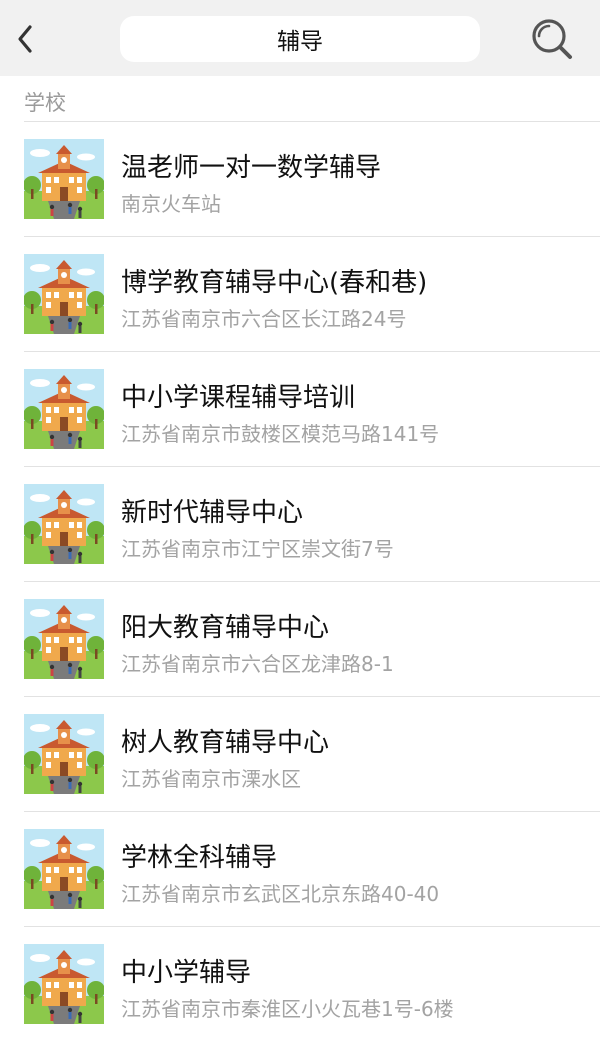 The image size is (600, 1038). What do you see at coordinates (300, 982) in the screenshot?
I see `list-item: 中小学辅导 江苏省南京市秦淮区小火瓦巷1号-6楼` at bounding box center [300, 982].